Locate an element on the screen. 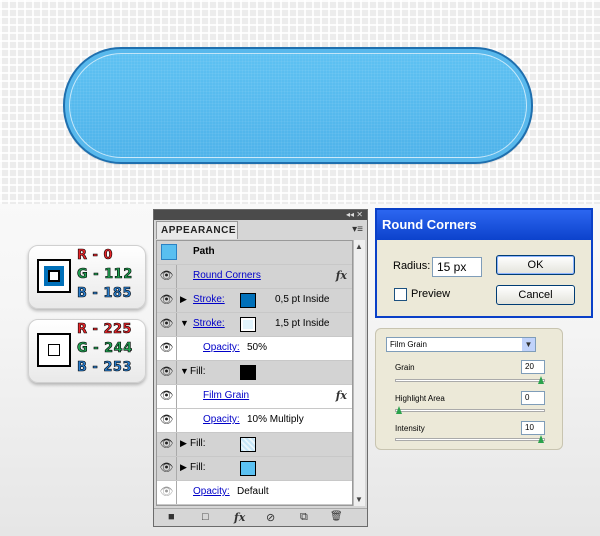 The width and height of the screenshot is (600, 536). filter-select: Film Grain ▼ is located at coordinates (461, 344).